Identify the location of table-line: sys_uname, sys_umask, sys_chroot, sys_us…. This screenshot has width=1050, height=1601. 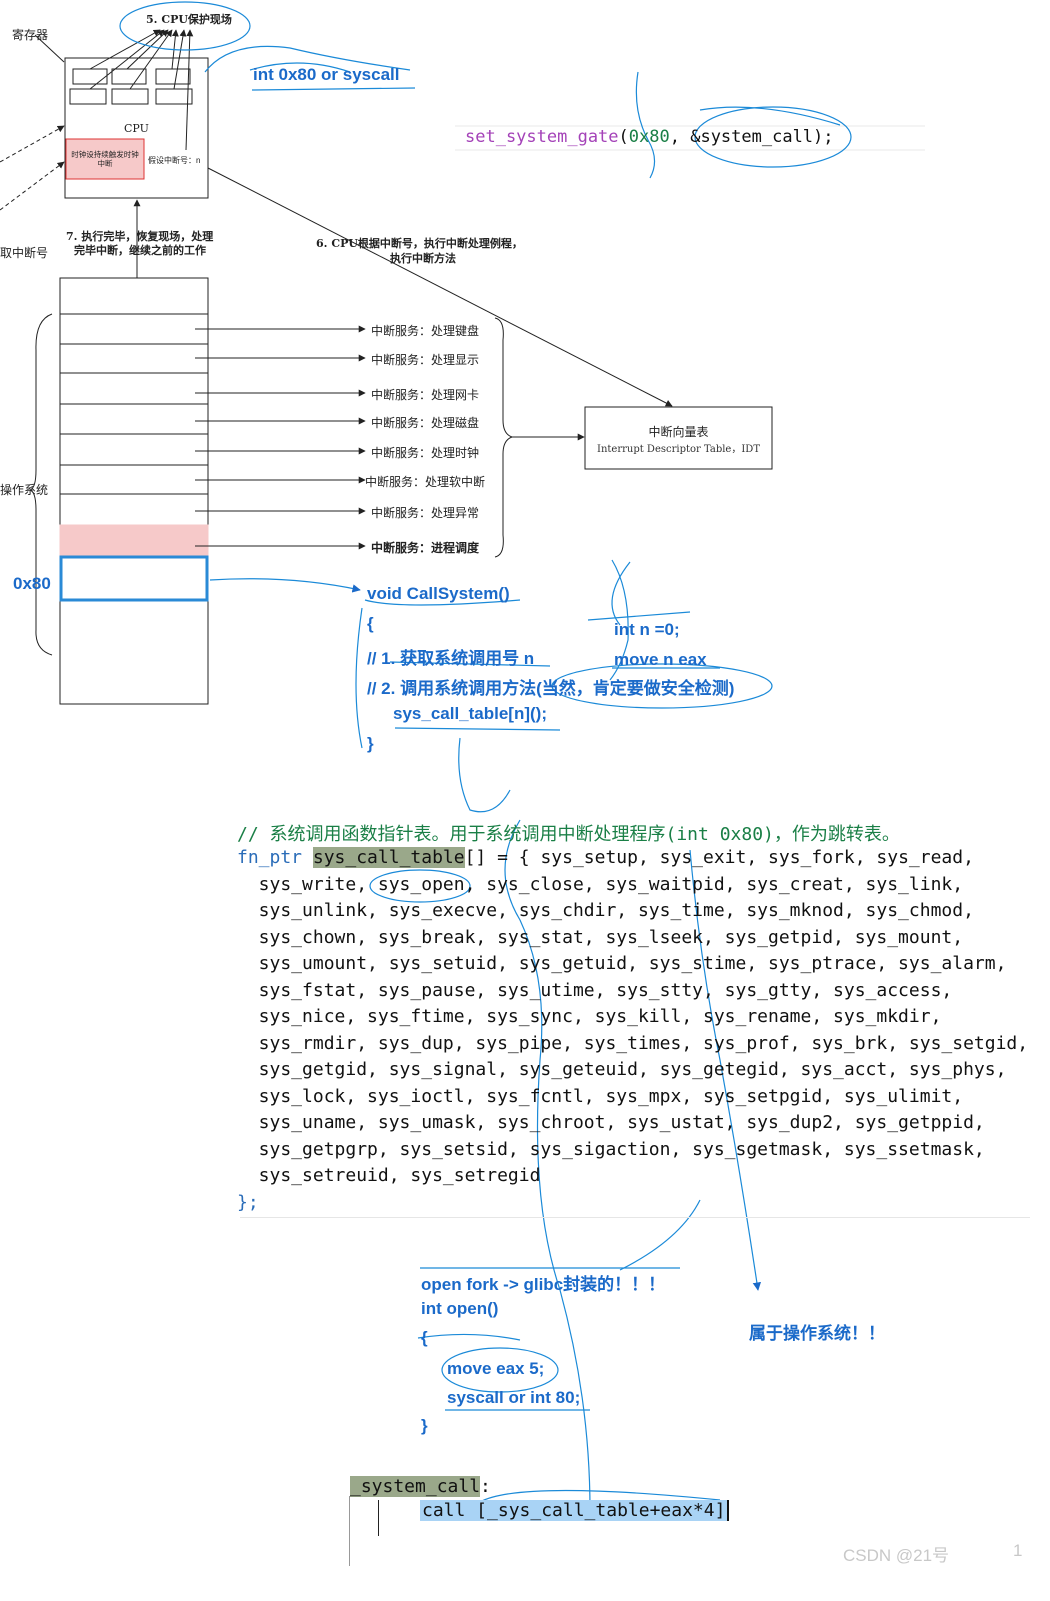
(611, 1122).